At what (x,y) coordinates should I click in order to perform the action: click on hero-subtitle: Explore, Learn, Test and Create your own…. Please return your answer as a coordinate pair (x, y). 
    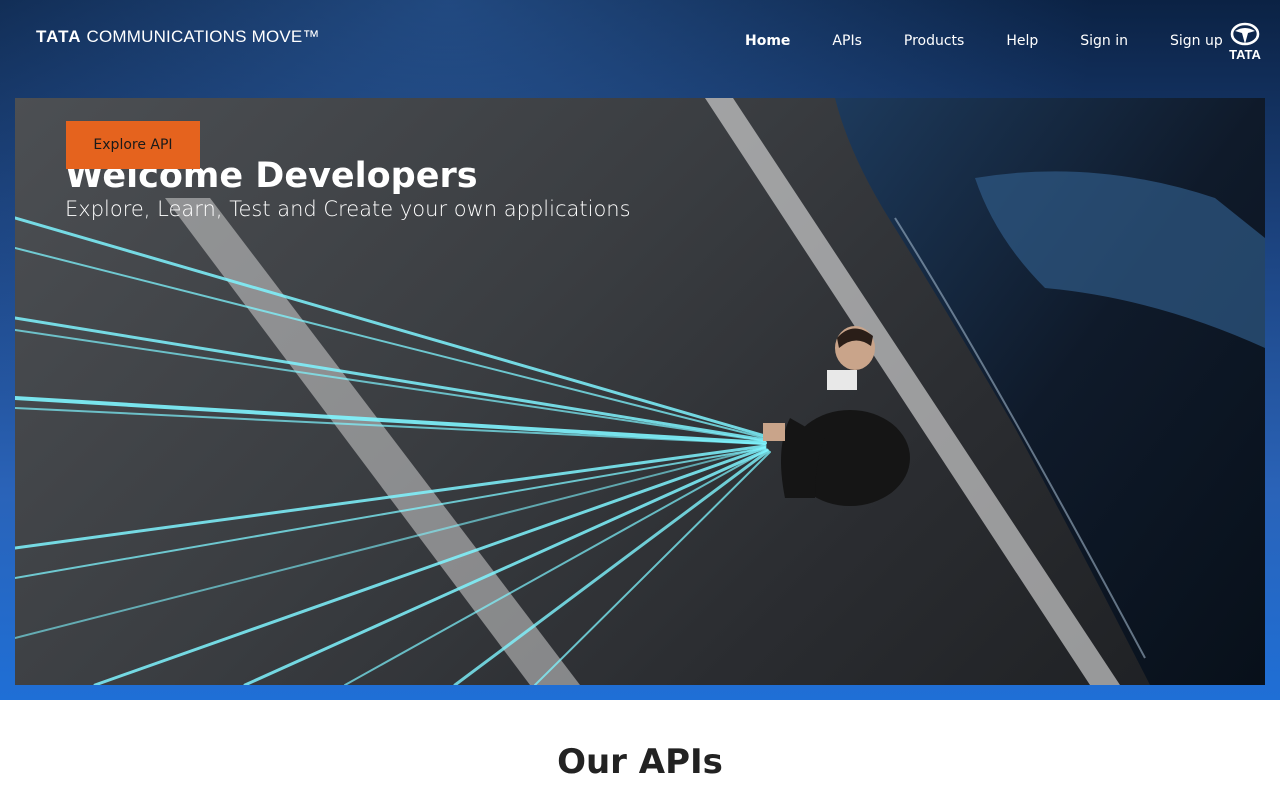
    Looking at the image, I should click on (348, 209).